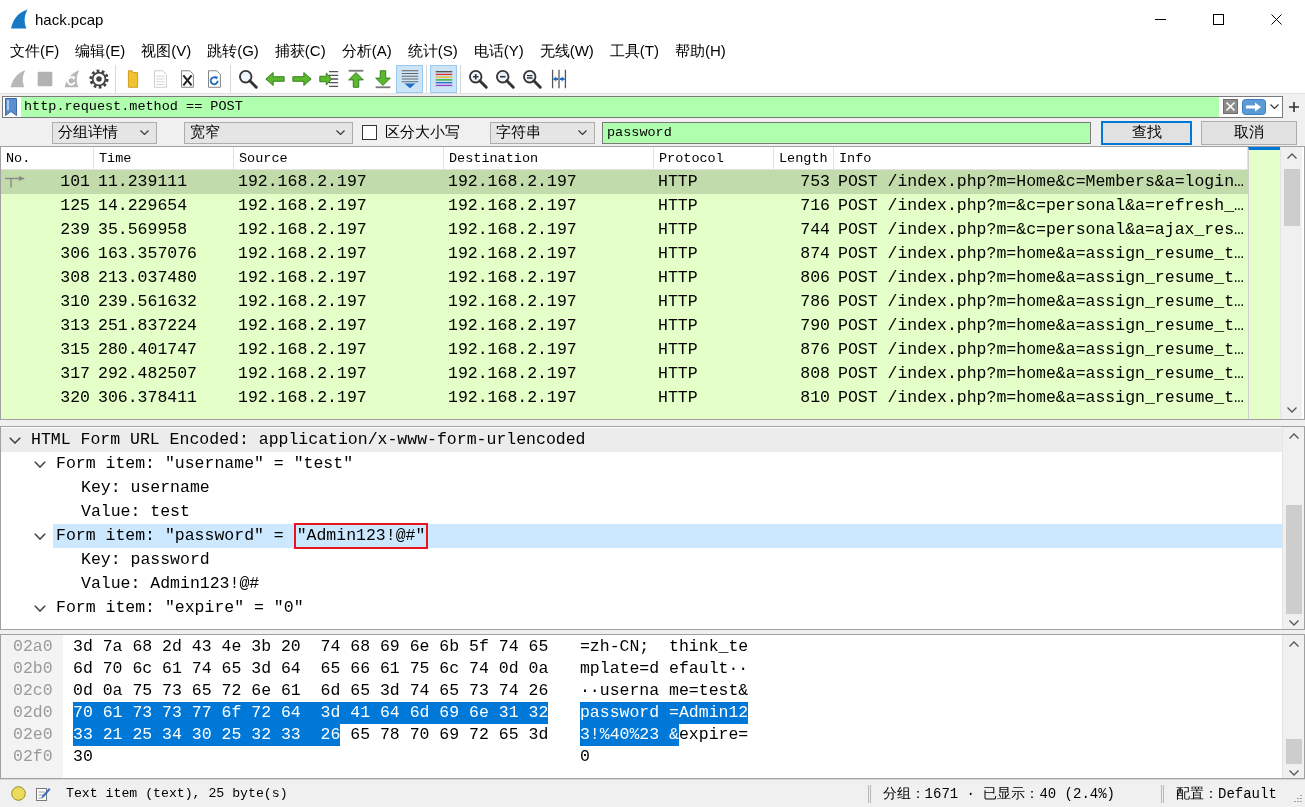 This screenshot has width=1305, height=807. Describe the element at coordinates (620, 106) in the screenshot. I see `display-filter-input: http.request.method == POST` at that location.